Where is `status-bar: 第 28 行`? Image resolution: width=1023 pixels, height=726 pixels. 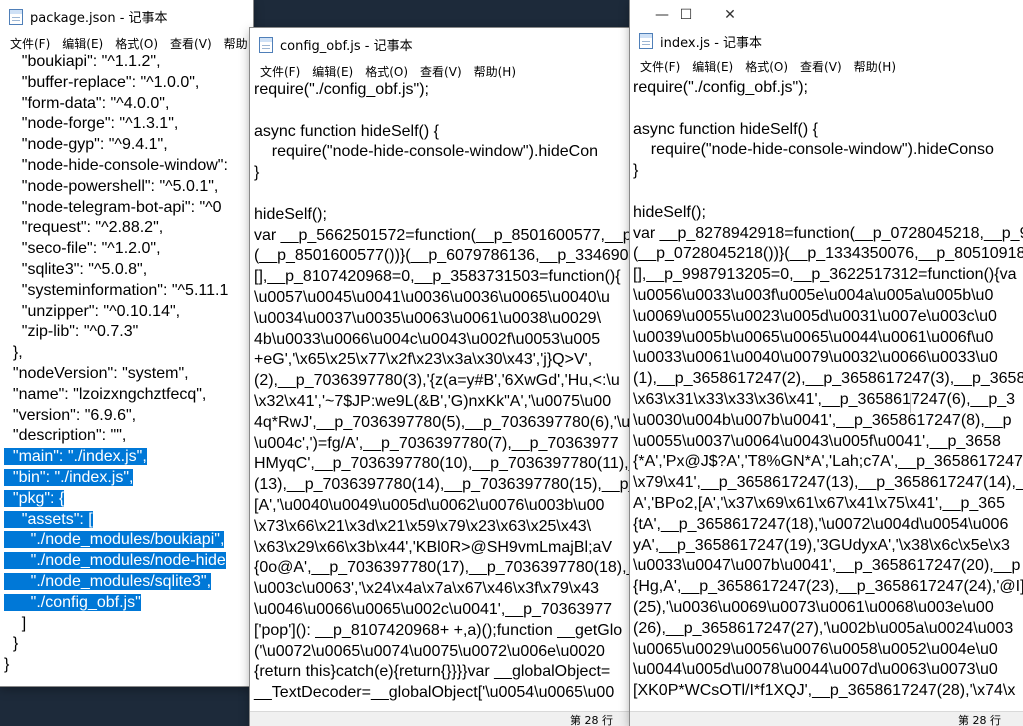
status-bar: 第 28 行 is located at coordinates (826, 718).